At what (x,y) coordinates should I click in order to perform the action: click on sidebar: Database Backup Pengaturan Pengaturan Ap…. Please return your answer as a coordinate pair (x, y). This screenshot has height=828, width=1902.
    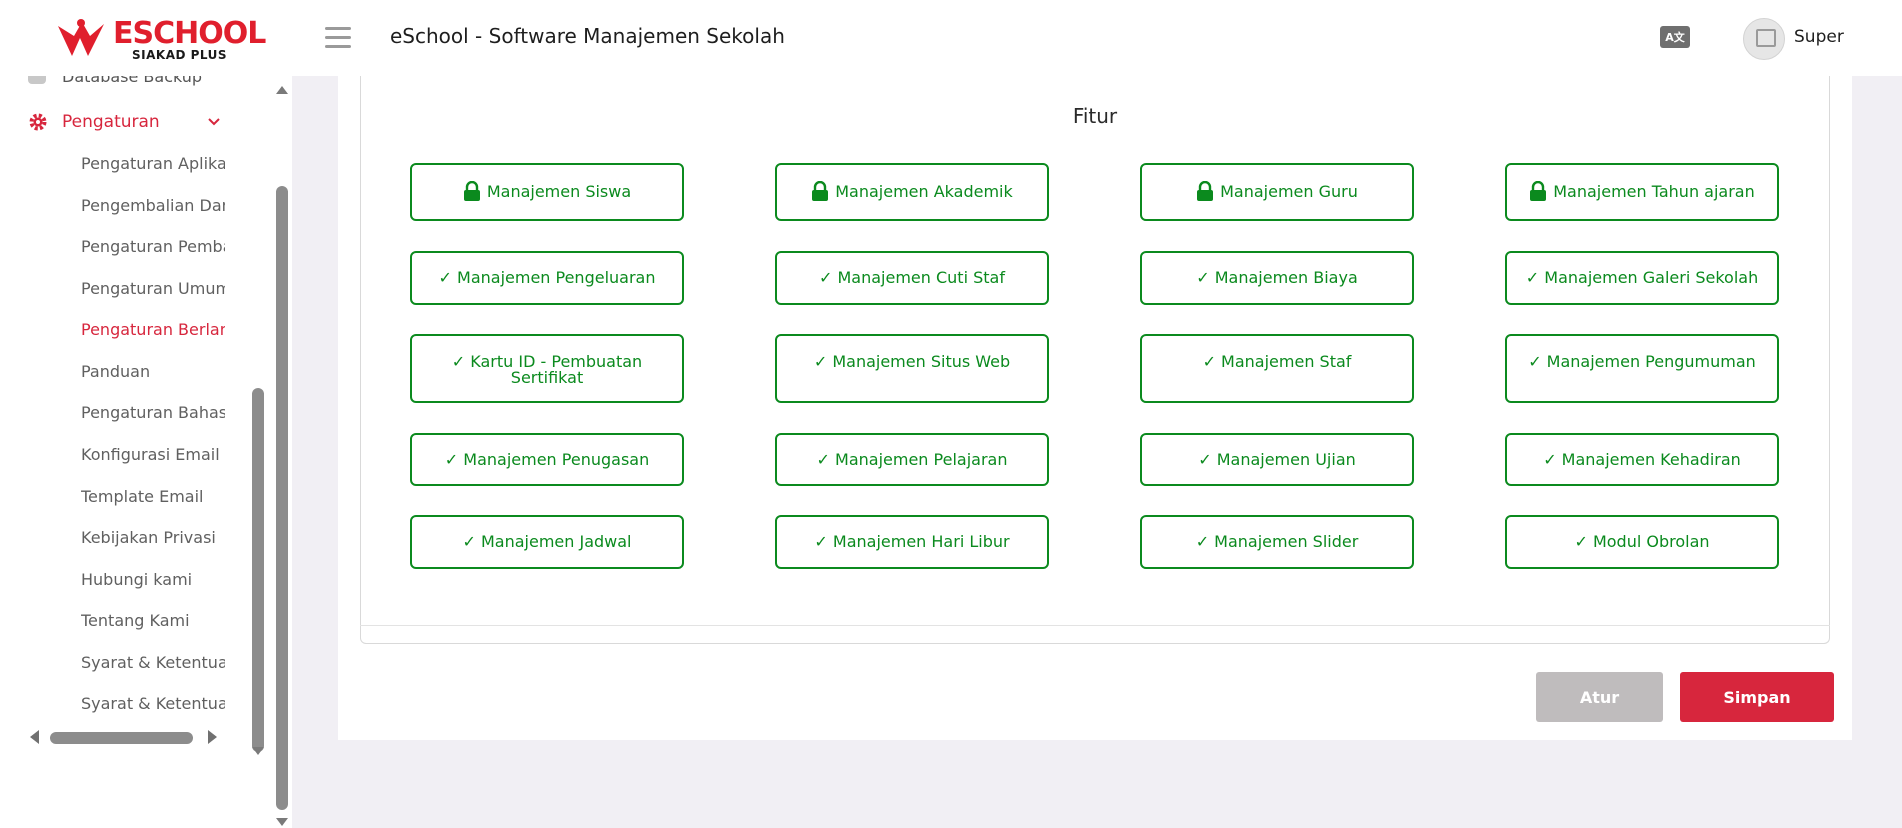
    Looking at the image, I should click on (146, 452).